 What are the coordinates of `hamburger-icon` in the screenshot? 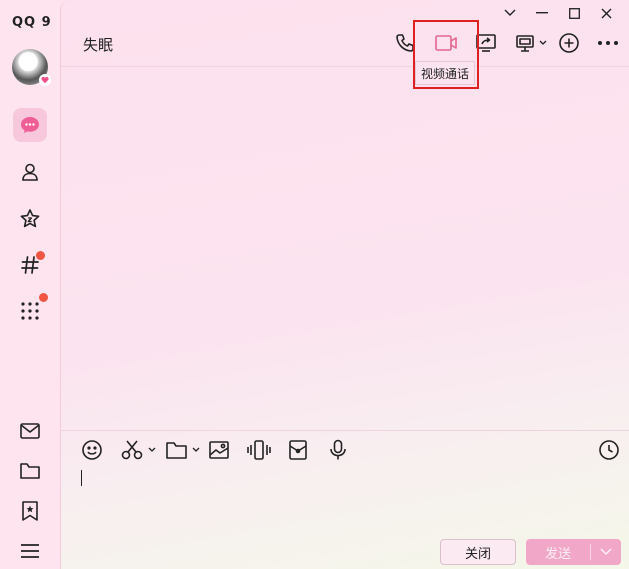 It's located at (30, 551).